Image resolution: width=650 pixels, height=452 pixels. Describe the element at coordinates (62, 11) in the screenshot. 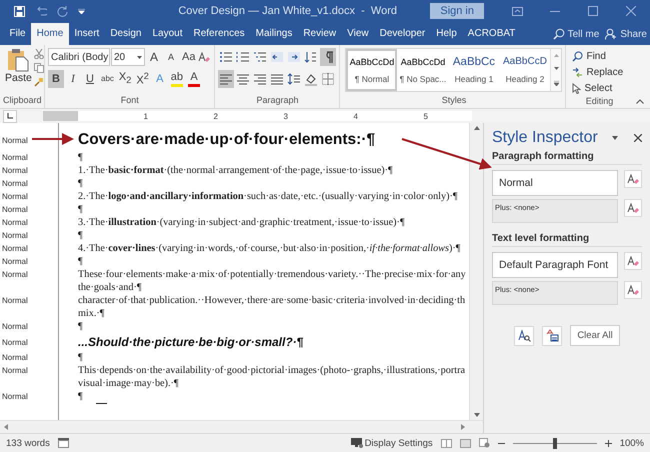

I see `redo-icon` at that location.